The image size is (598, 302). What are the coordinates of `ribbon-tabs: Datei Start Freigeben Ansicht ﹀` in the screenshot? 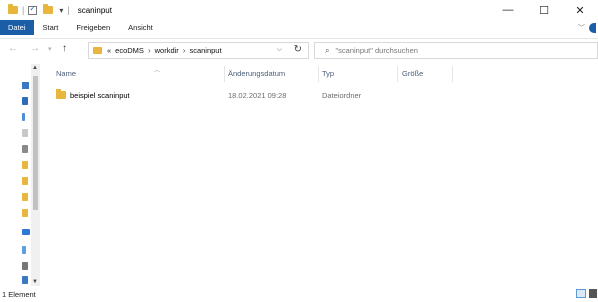 It's located at (299, 27).